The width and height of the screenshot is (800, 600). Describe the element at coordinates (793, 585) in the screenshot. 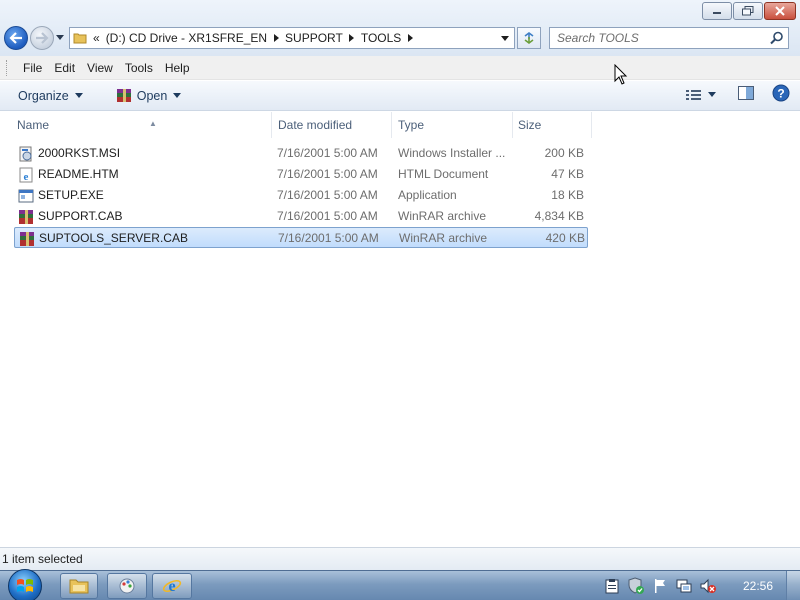

I see `show-desktop-button` at that location.